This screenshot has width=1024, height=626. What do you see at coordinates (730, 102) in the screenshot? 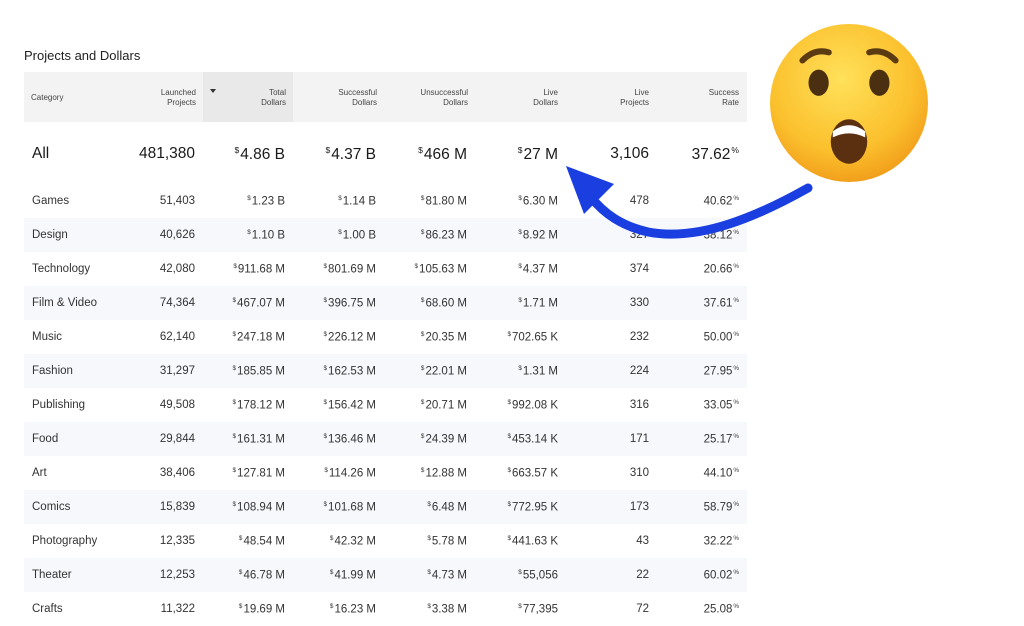
I see `header-line2: Rate` at bounding box center [730, 102].